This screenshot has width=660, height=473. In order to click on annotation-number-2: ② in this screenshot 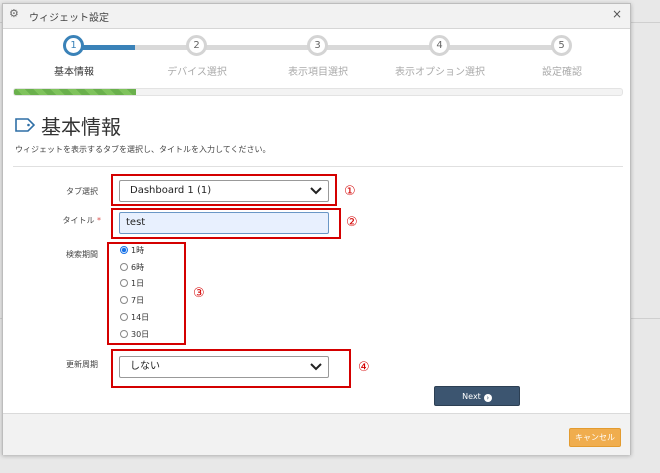, I will do `click(352, 222)`.